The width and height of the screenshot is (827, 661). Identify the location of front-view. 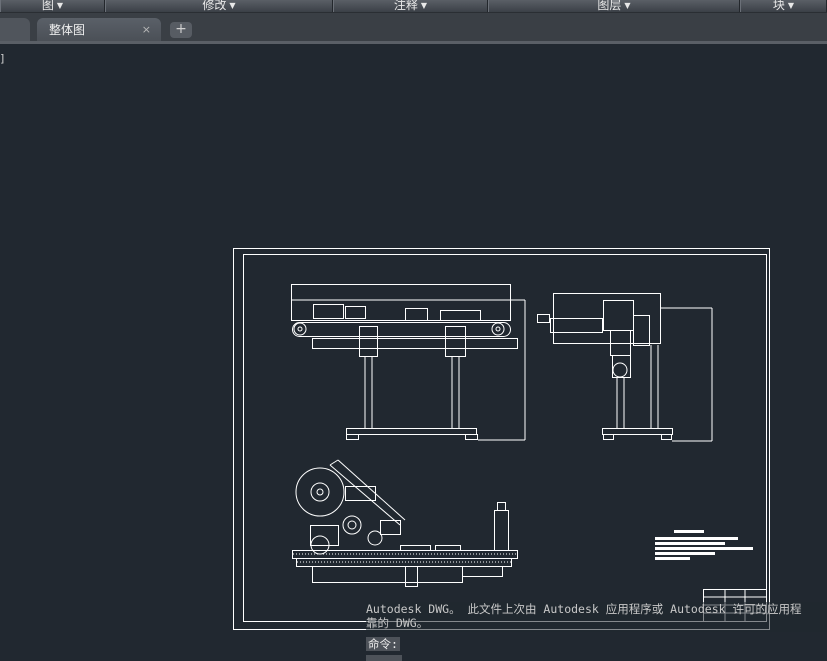
(408, 362).